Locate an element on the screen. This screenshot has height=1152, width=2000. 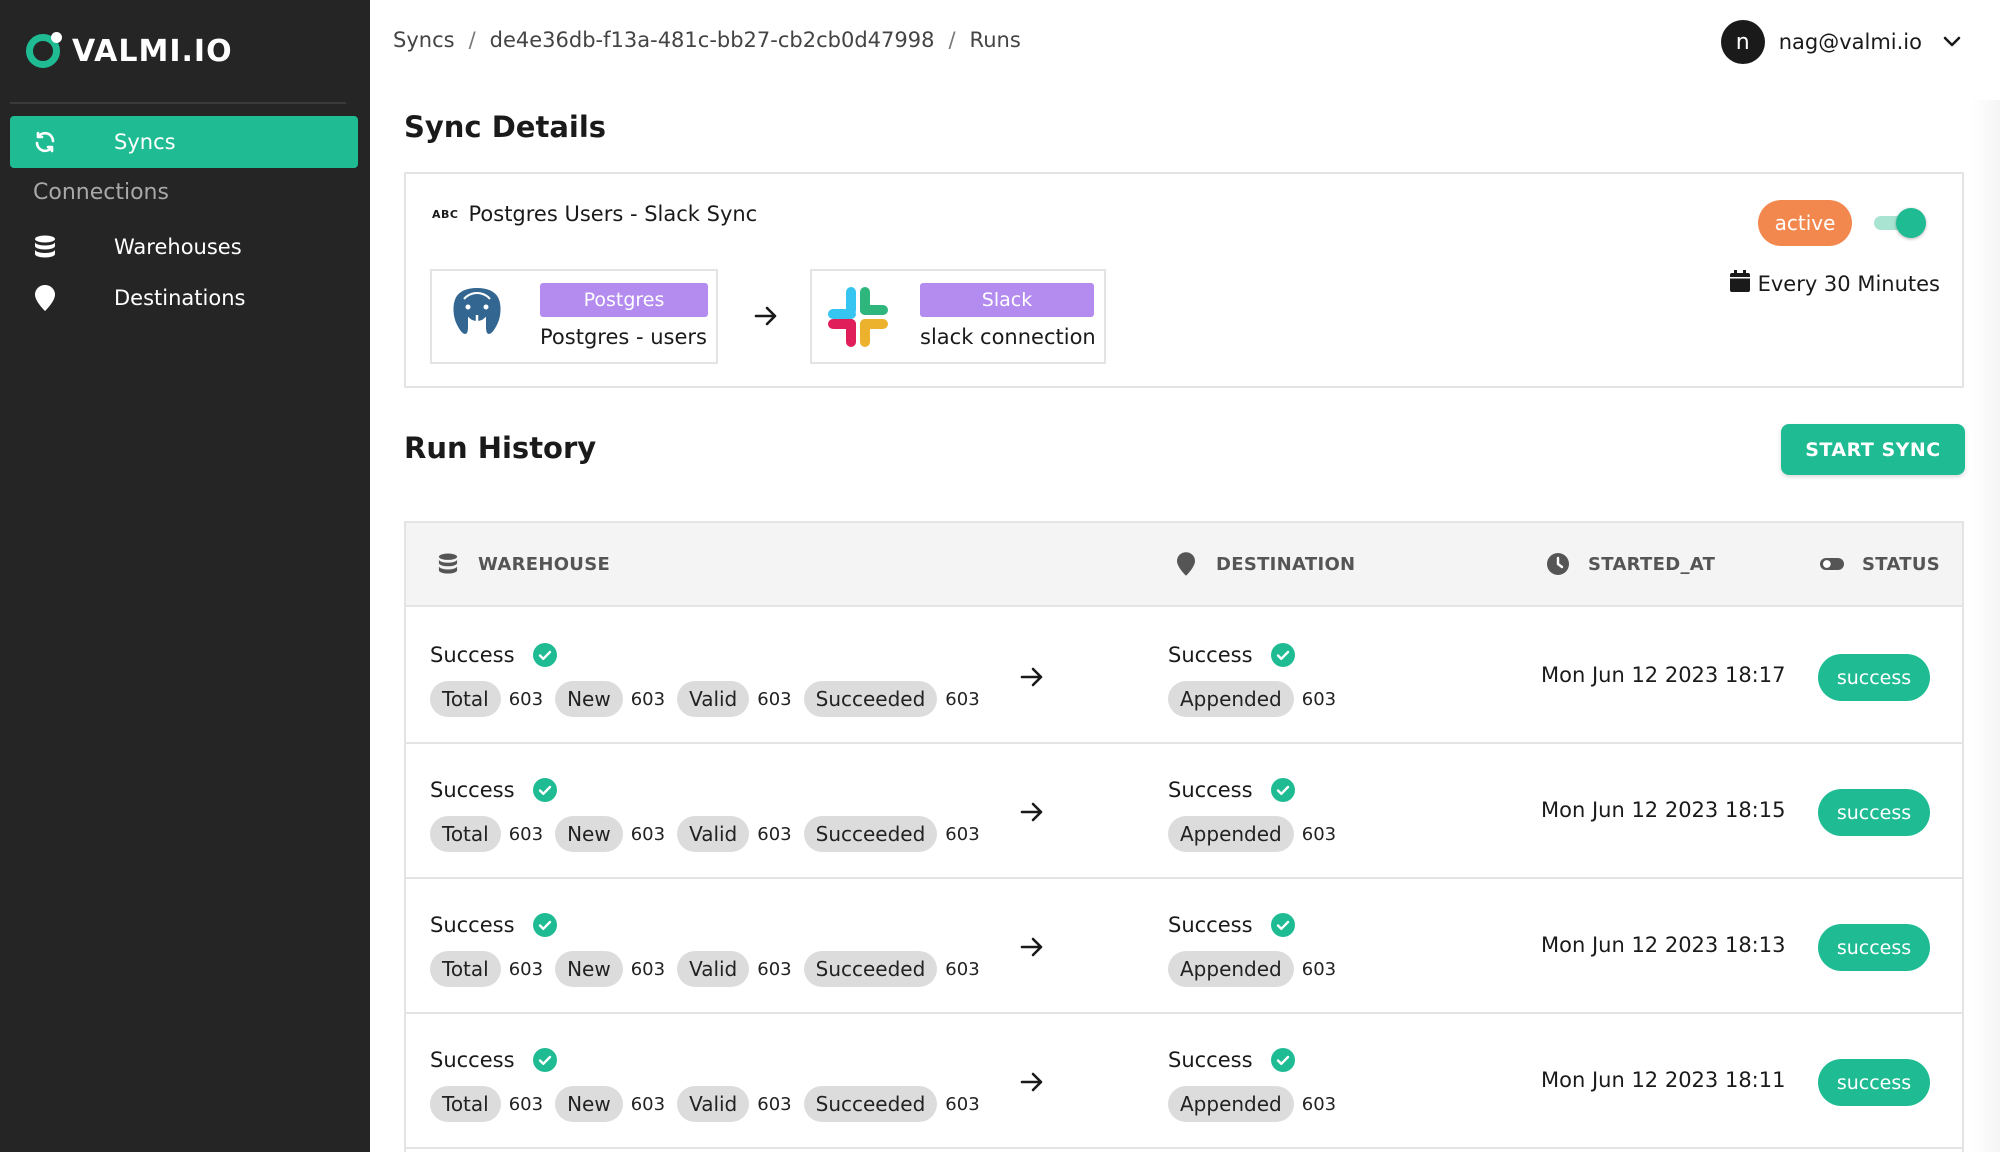
started-at-value: Mon Jun 12 2023 18:11 is located at coordinates (1663, 1080).